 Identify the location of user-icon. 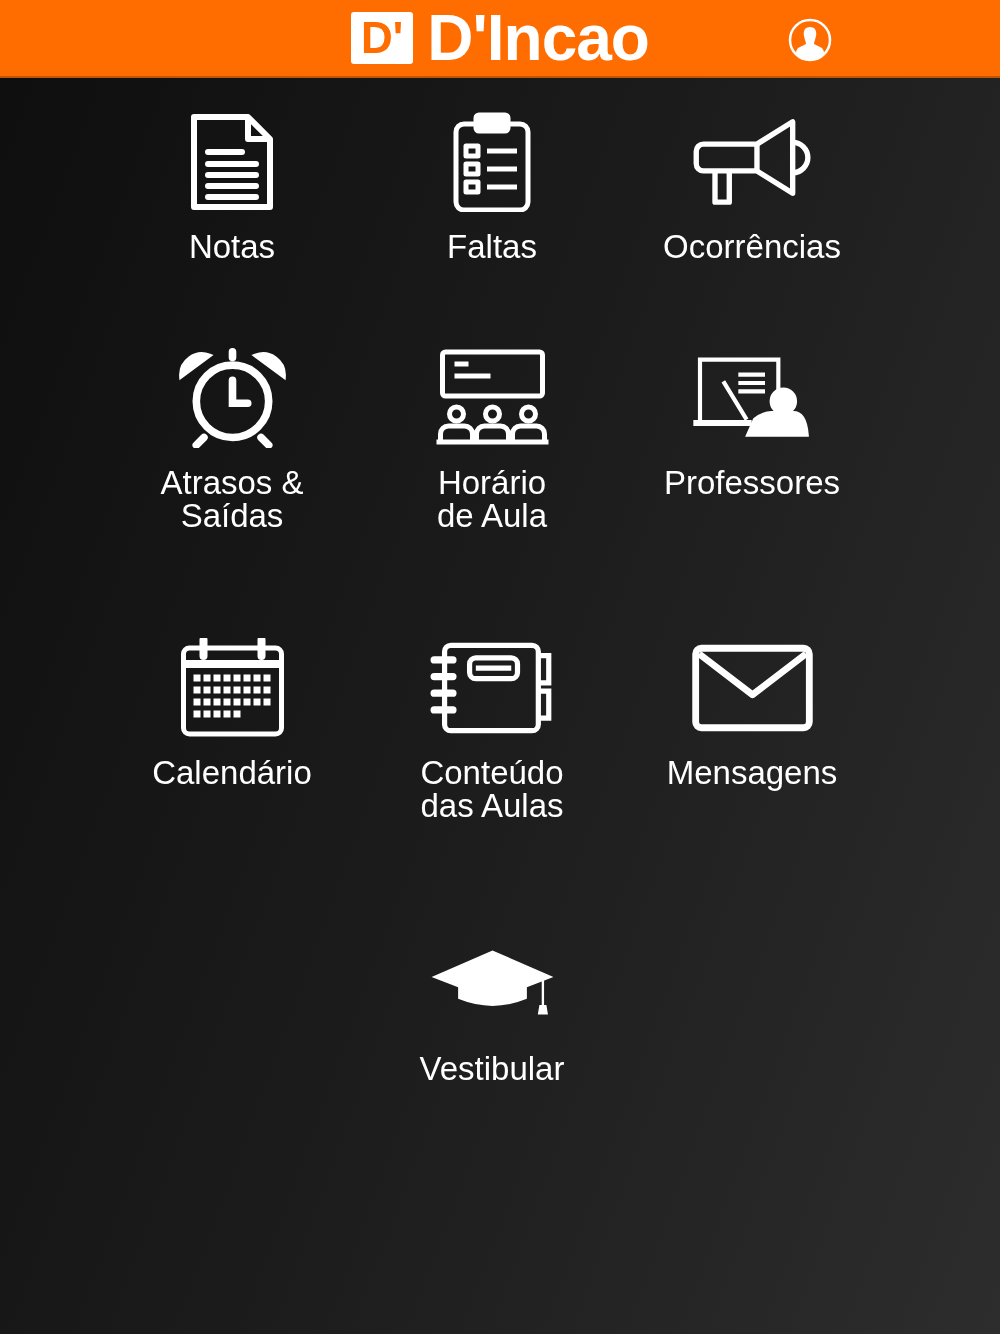
(810, 40).